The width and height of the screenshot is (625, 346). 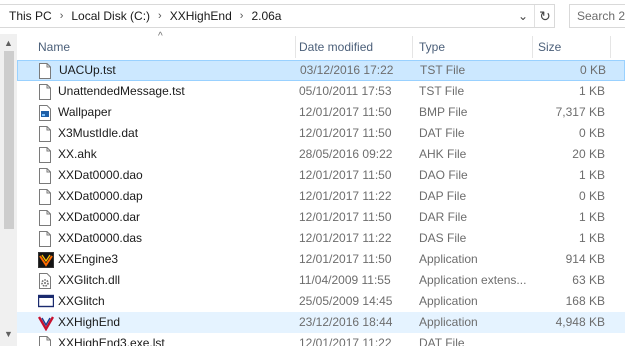 I want to click on column-header-row: ^ Name Date modified Type Size, so click(x=321, y=45).